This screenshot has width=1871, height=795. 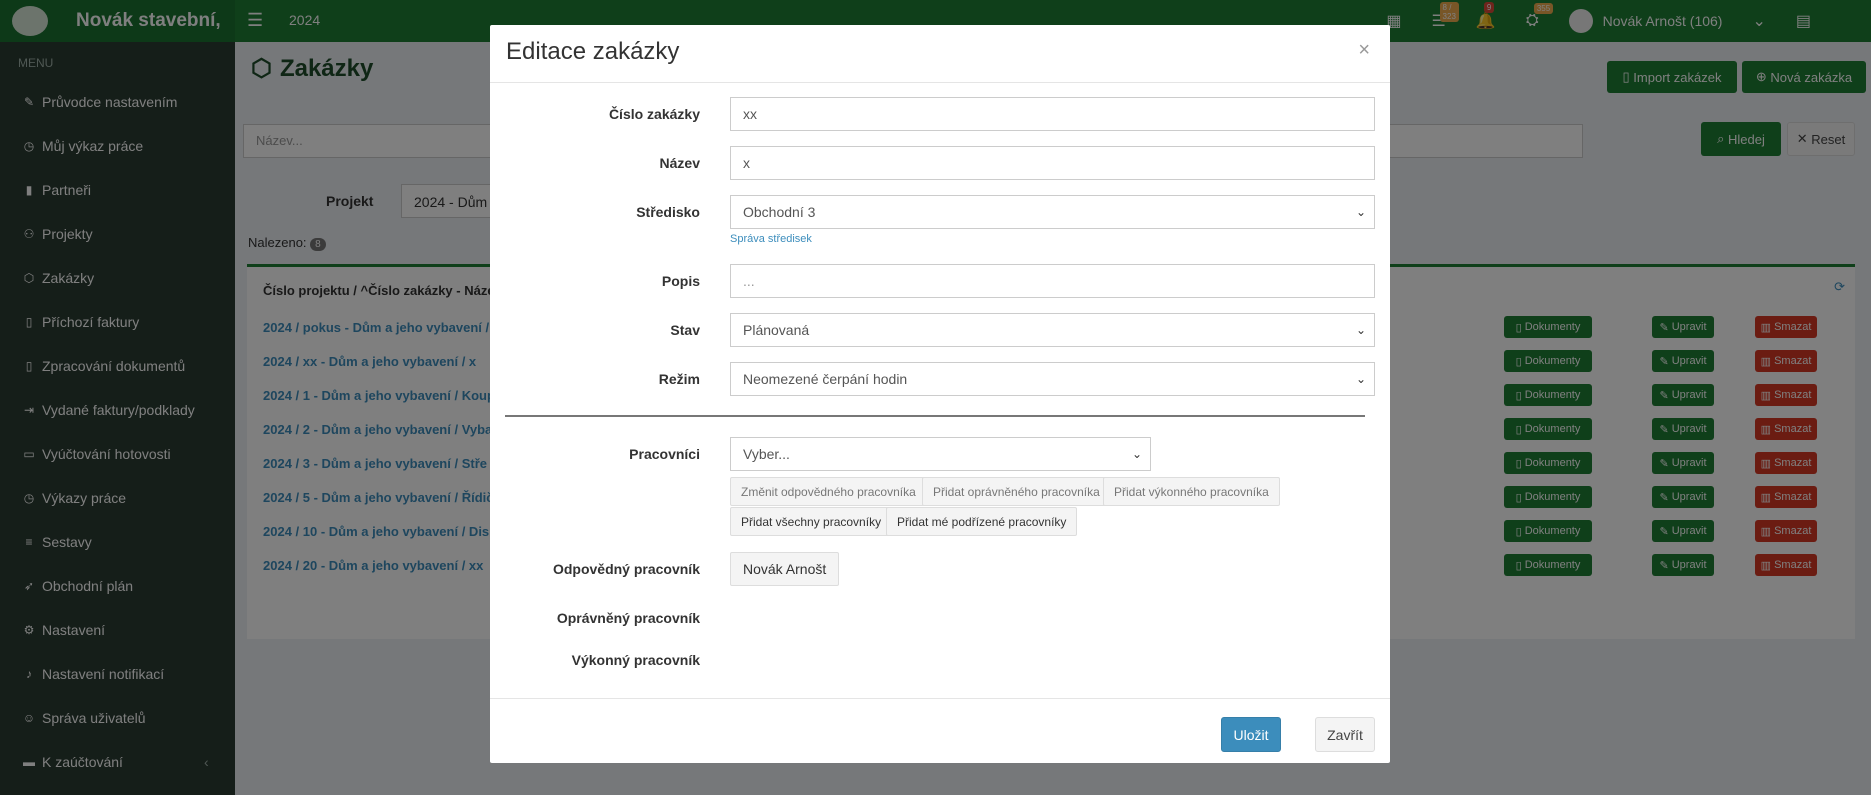 I want to click on close-icon: ×, so click(x=1364, y=50).